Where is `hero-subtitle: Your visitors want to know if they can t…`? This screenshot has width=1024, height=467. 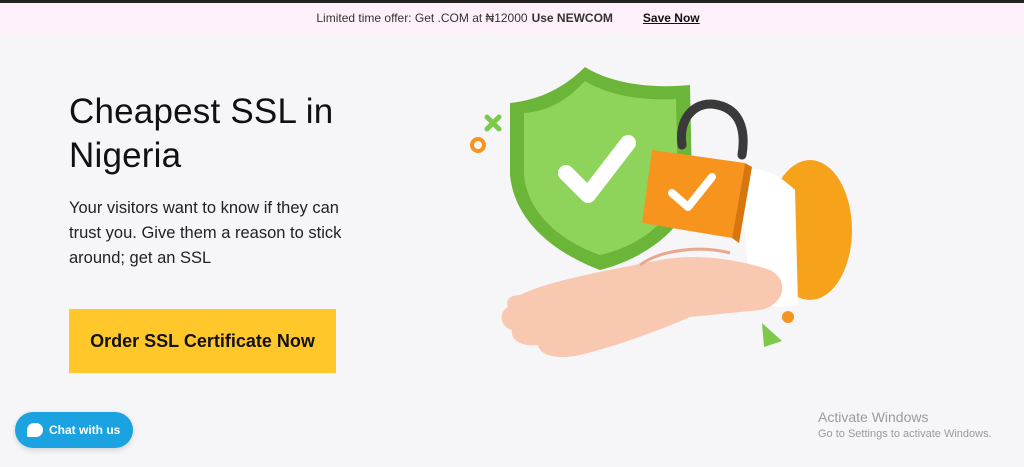
hero-subtitle: Your visitors want to know if they can t… is located at coordinates (205, 233).